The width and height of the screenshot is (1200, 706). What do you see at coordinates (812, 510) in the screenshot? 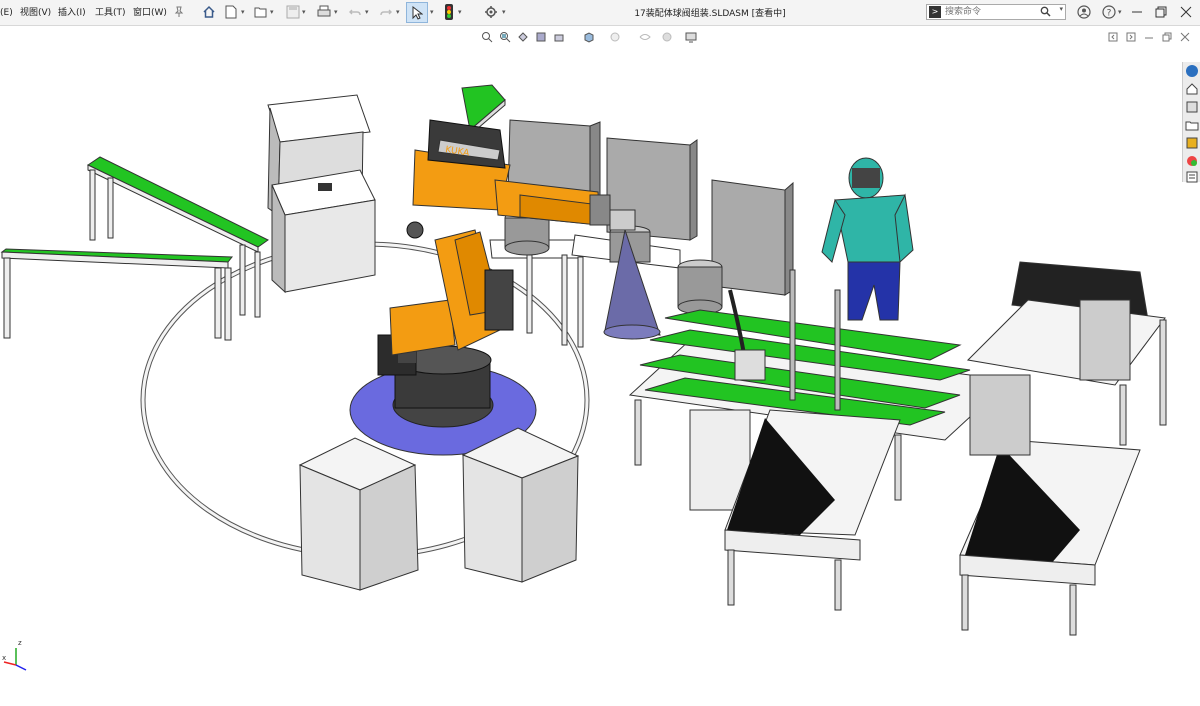
I see `hopper-unit-bottom-middle` at bounding box center [812, 510].